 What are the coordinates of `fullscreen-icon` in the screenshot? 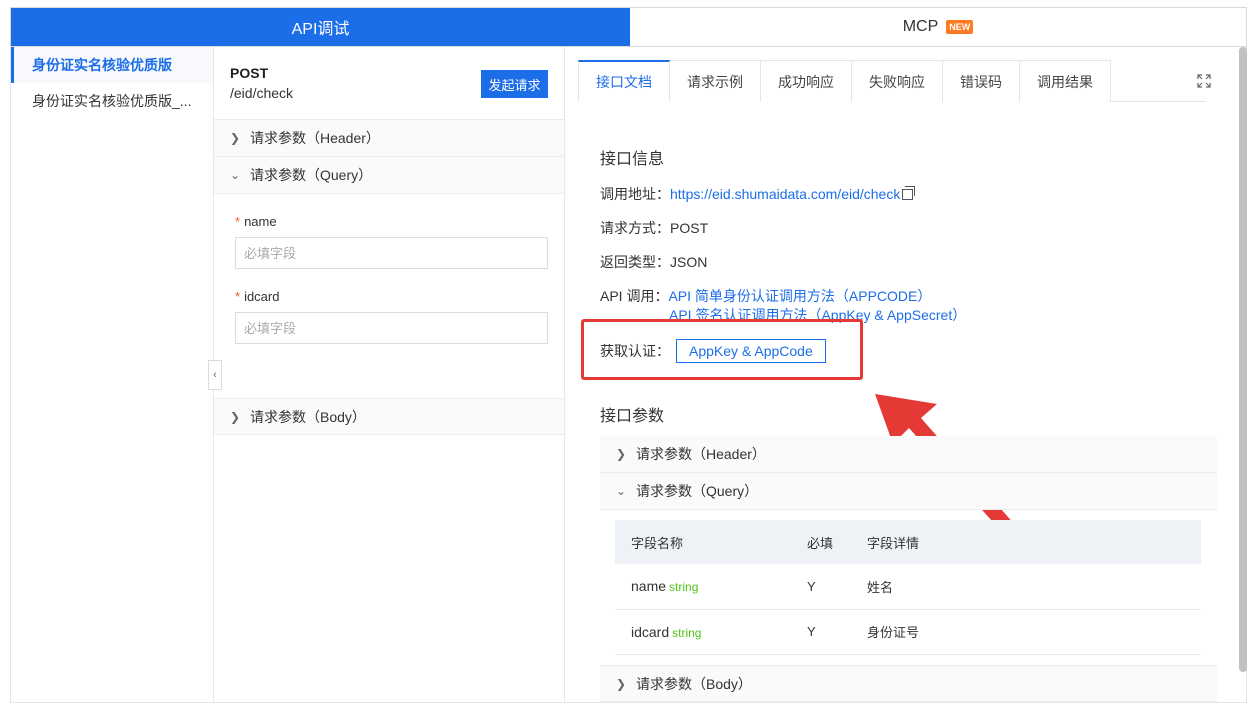 It's located at (1204, 81).